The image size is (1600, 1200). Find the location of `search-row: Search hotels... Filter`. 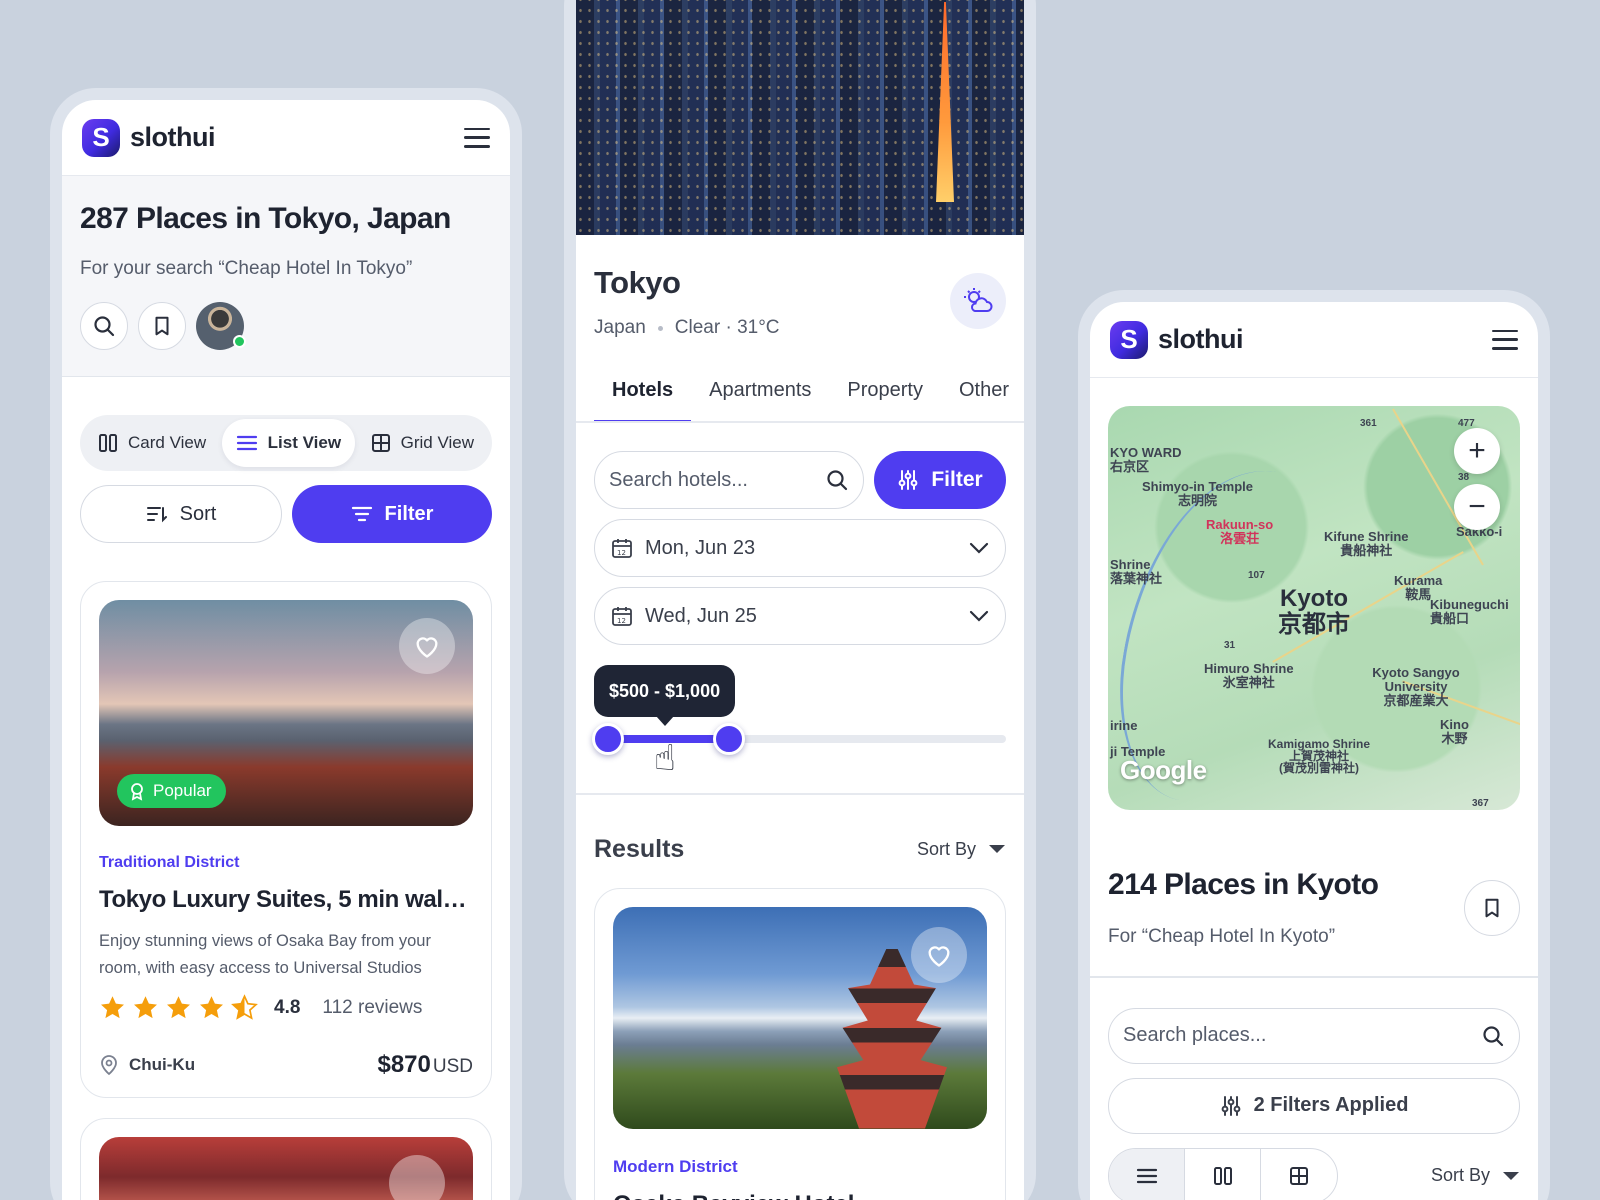

search-row: Search hotels... Filter is located at coordinates (800, 480).